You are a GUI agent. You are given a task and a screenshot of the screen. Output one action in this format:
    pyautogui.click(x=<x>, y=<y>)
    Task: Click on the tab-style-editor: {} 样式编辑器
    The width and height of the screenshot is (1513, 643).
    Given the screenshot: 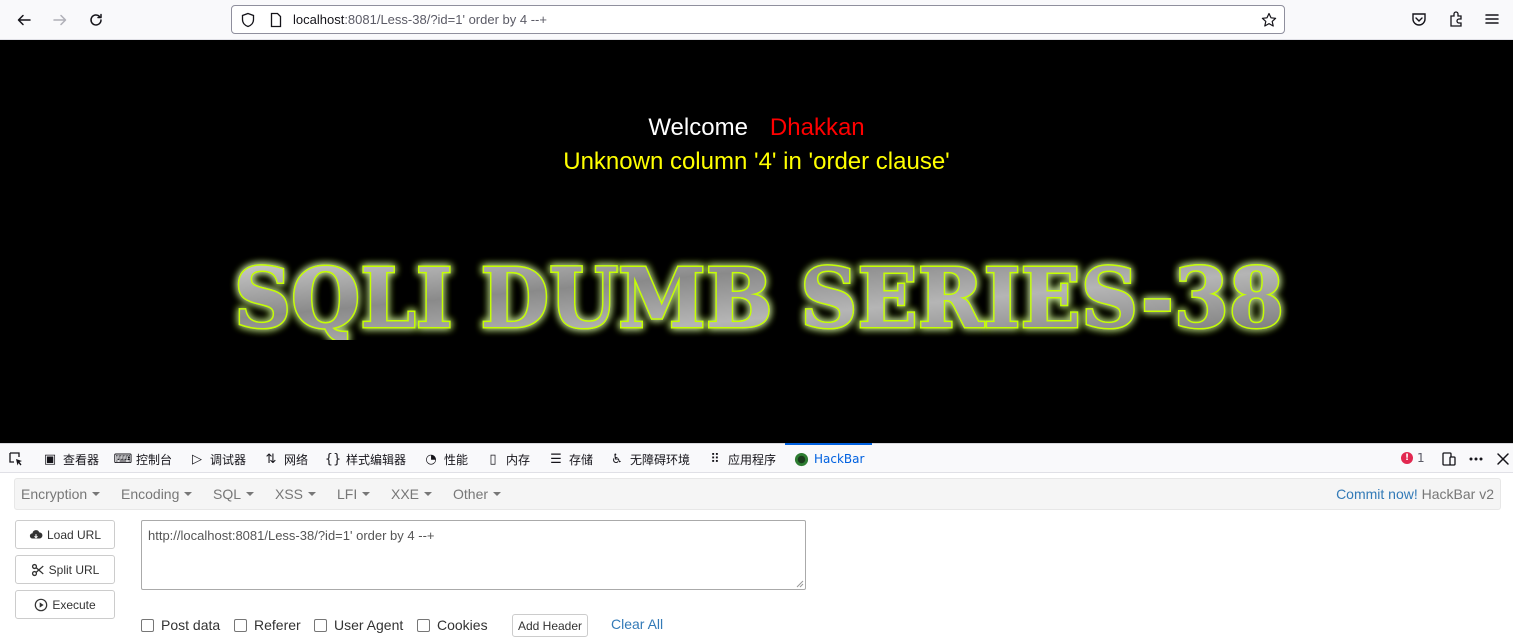 What is the action you would take?
    pyautogui.click(x=365, y=459)
    